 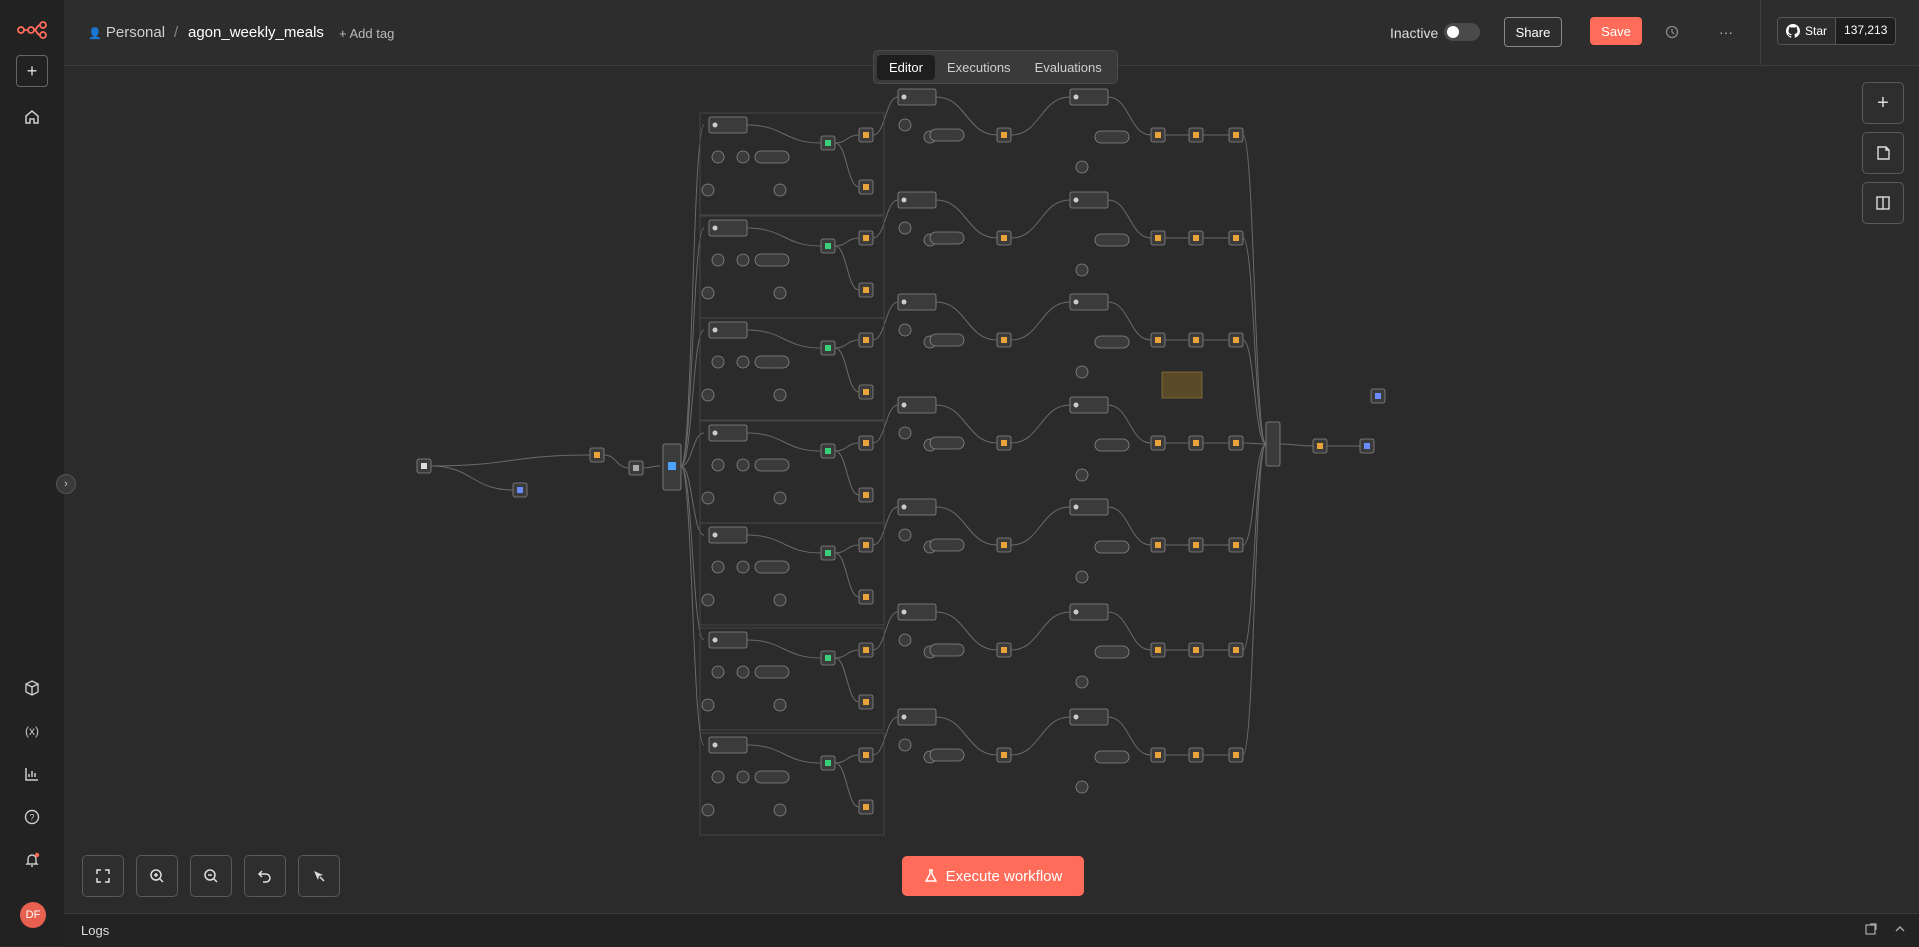 I want to click on tab-editor: Editor, so click(x=906, y=67).